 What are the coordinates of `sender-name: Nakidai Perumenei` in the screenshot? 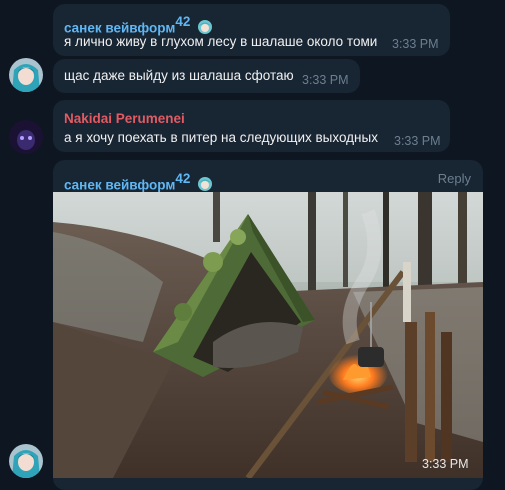 It's located at (124, 118).